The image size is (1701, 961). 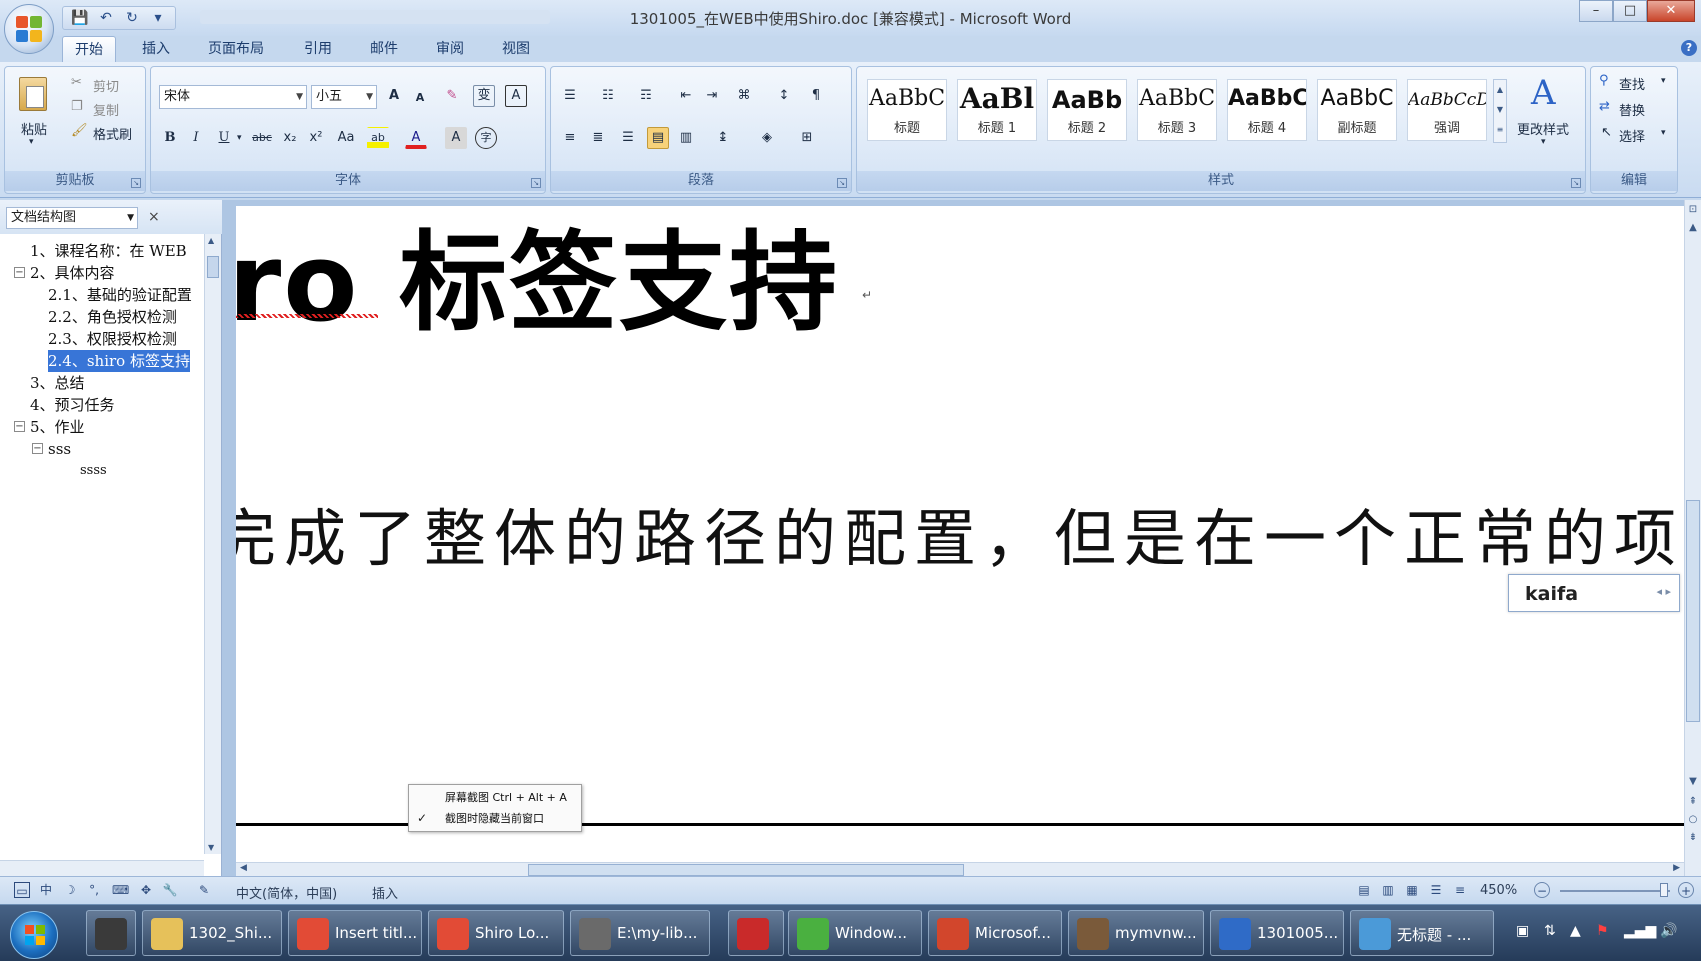 What do you see at coordinates (384, 49) in the screenshot?
I see `tab-mailings: 邮件` at bounding box center [384, 49].